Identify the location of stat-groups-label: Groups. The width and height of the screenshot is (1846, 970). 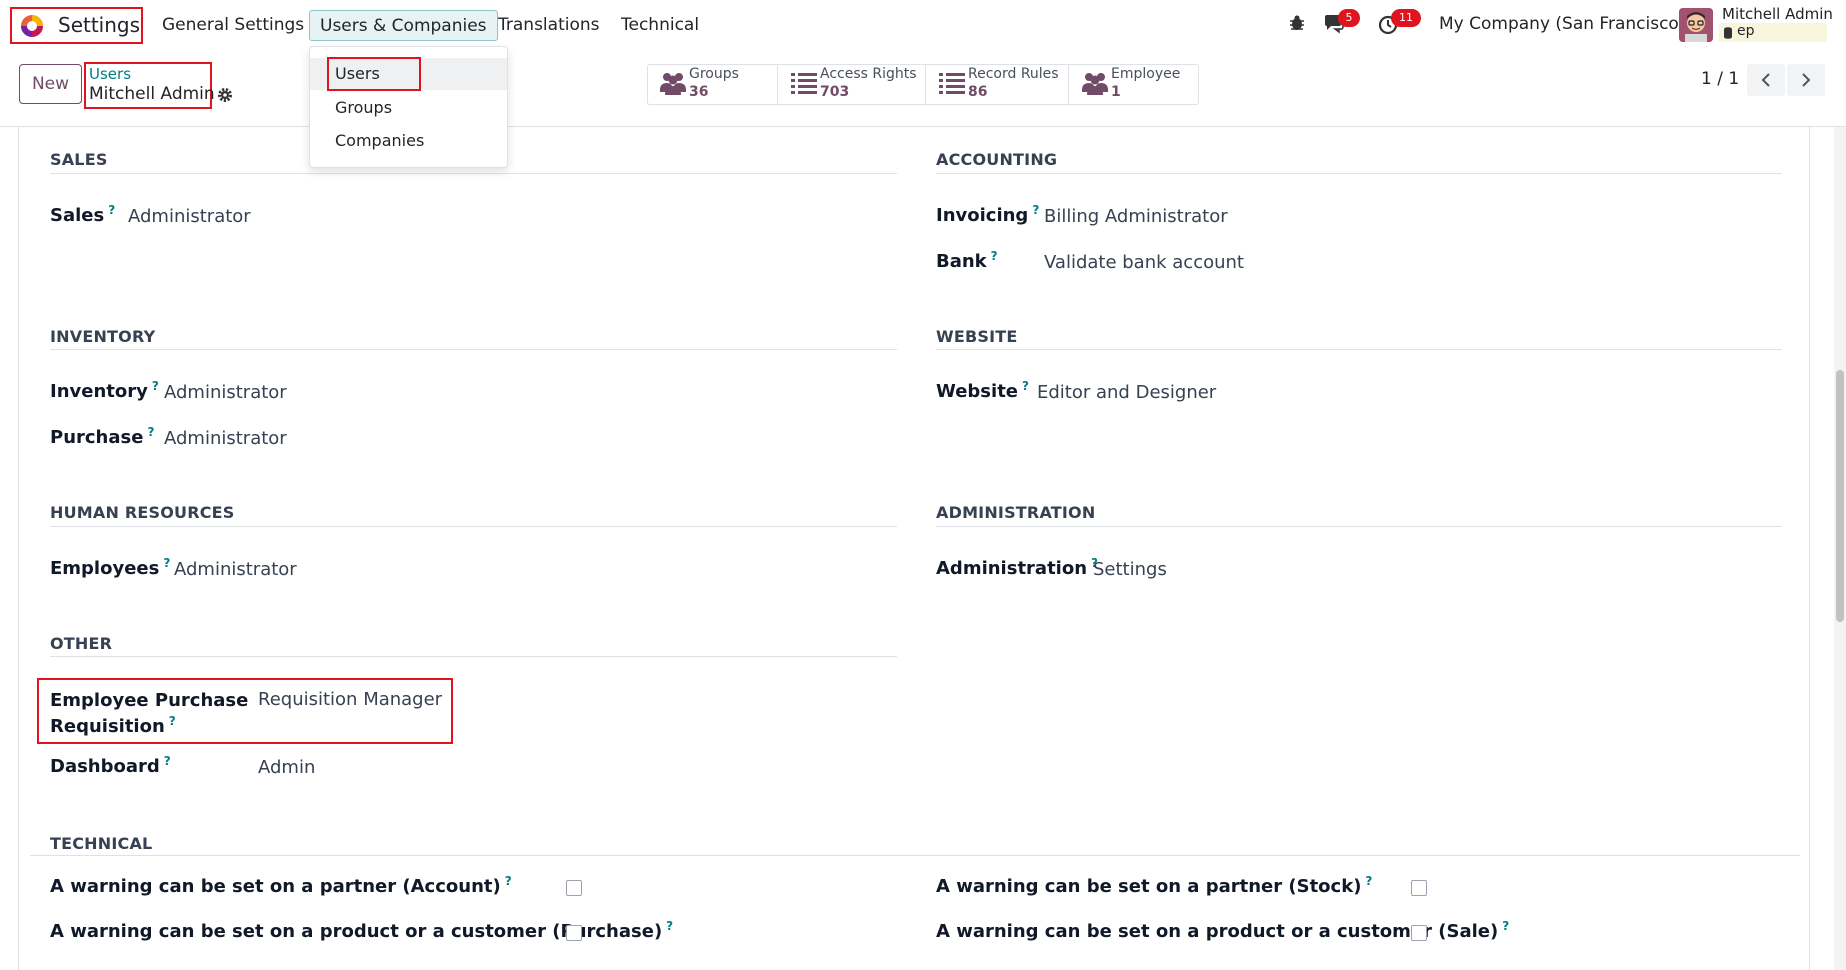
(714, 74).